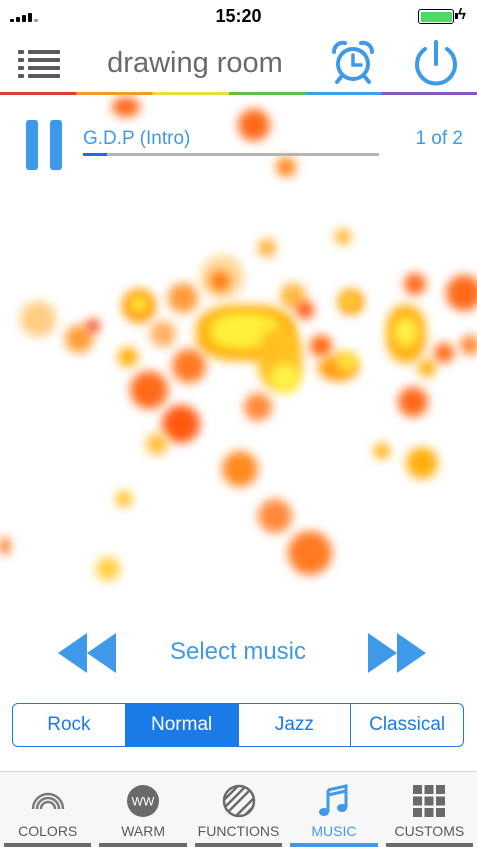 This screenshot has height=847, width=477. I want to click on genre-normal: Normal, so click(181, 725).